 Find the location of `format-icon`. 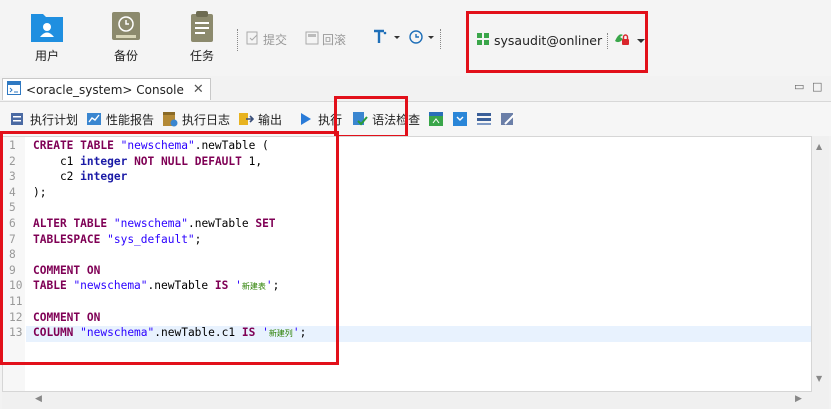

format-icon is located at coordinates (436, 119).